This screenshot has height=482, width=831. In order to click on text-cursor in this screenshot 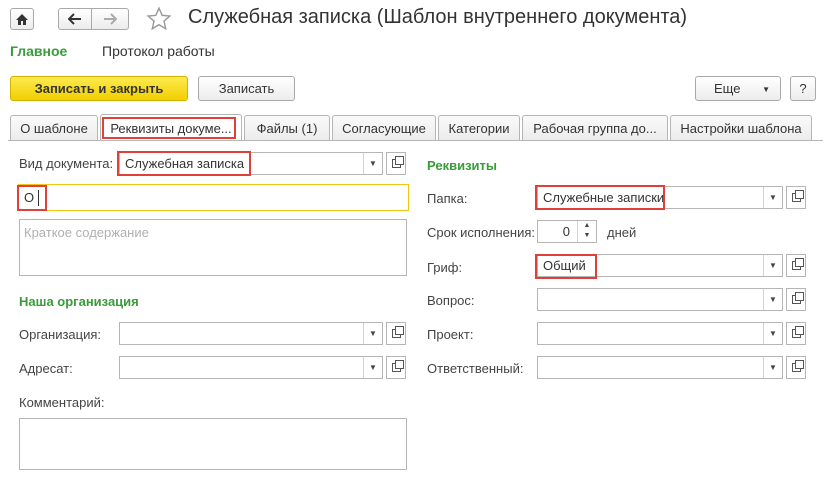, I will do `click(38, 198)`.